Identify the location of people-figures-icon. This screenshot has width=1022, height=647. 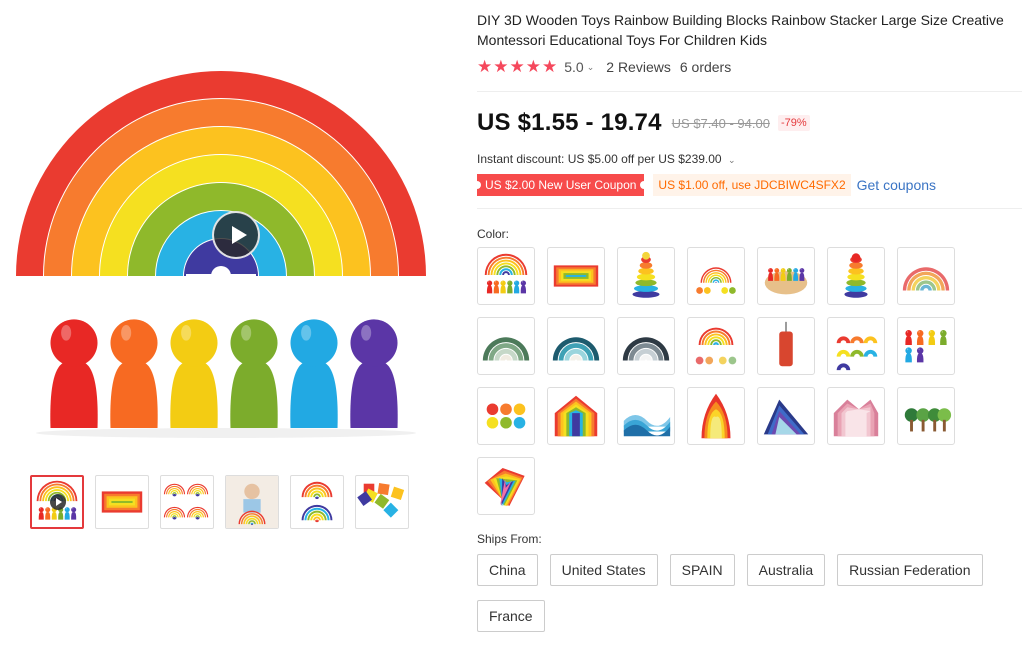
(926, 346).